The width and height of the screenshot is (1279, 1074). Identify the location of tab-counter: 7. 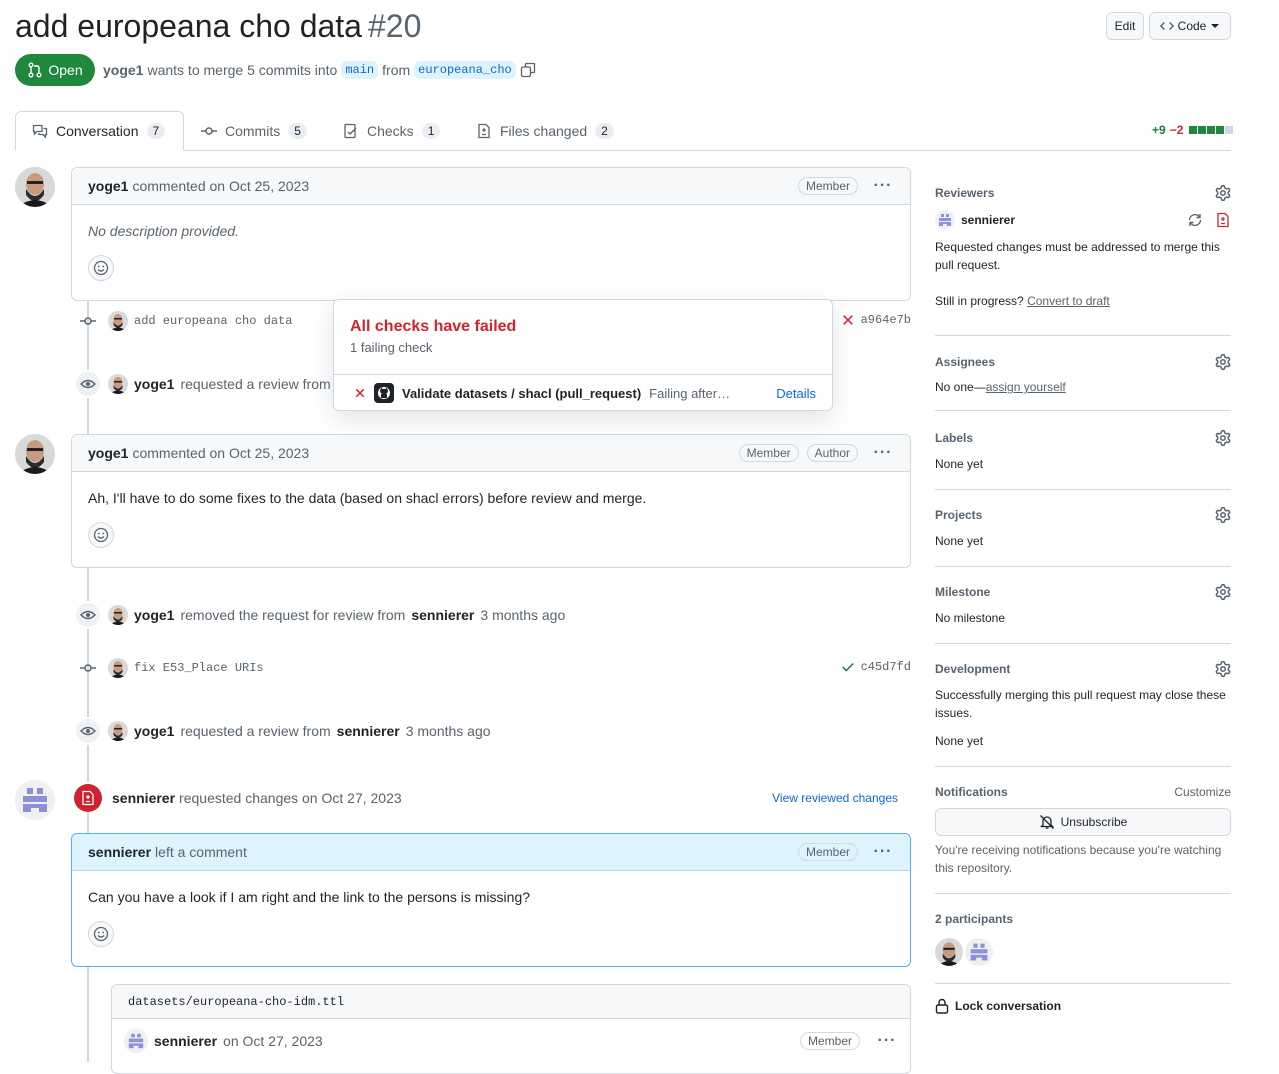
(156, 131).